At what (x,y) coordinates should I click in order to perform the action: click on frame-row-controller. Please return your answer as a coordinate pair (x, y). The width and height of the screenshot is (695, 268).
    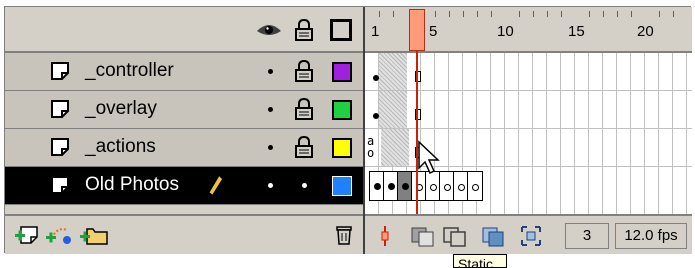
    Looking at the image, I should click on (528, 72).